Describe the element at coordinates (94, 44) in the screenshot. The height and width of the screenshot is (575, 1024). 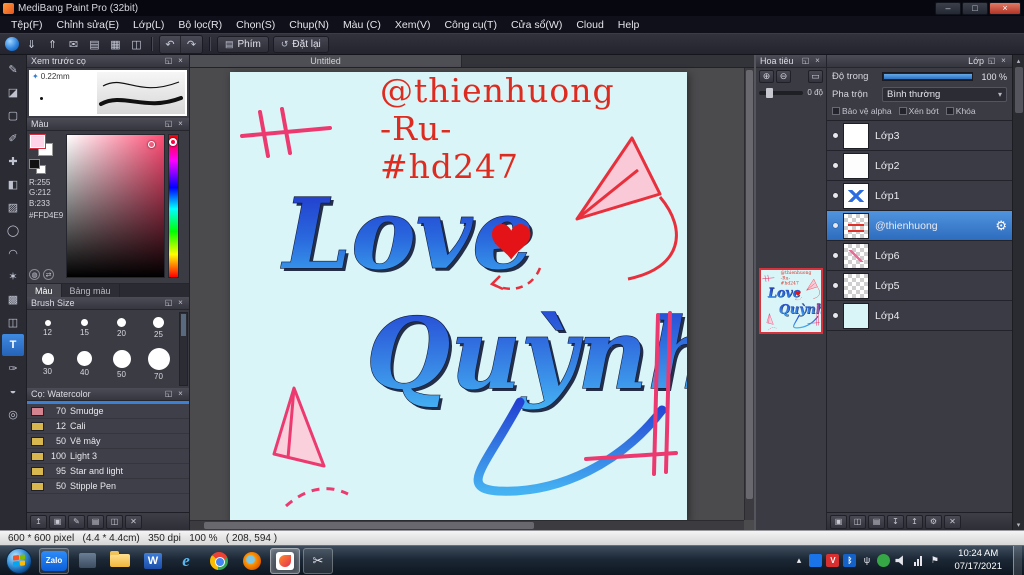
I see `new-canvas-icon: ▤` at that location.